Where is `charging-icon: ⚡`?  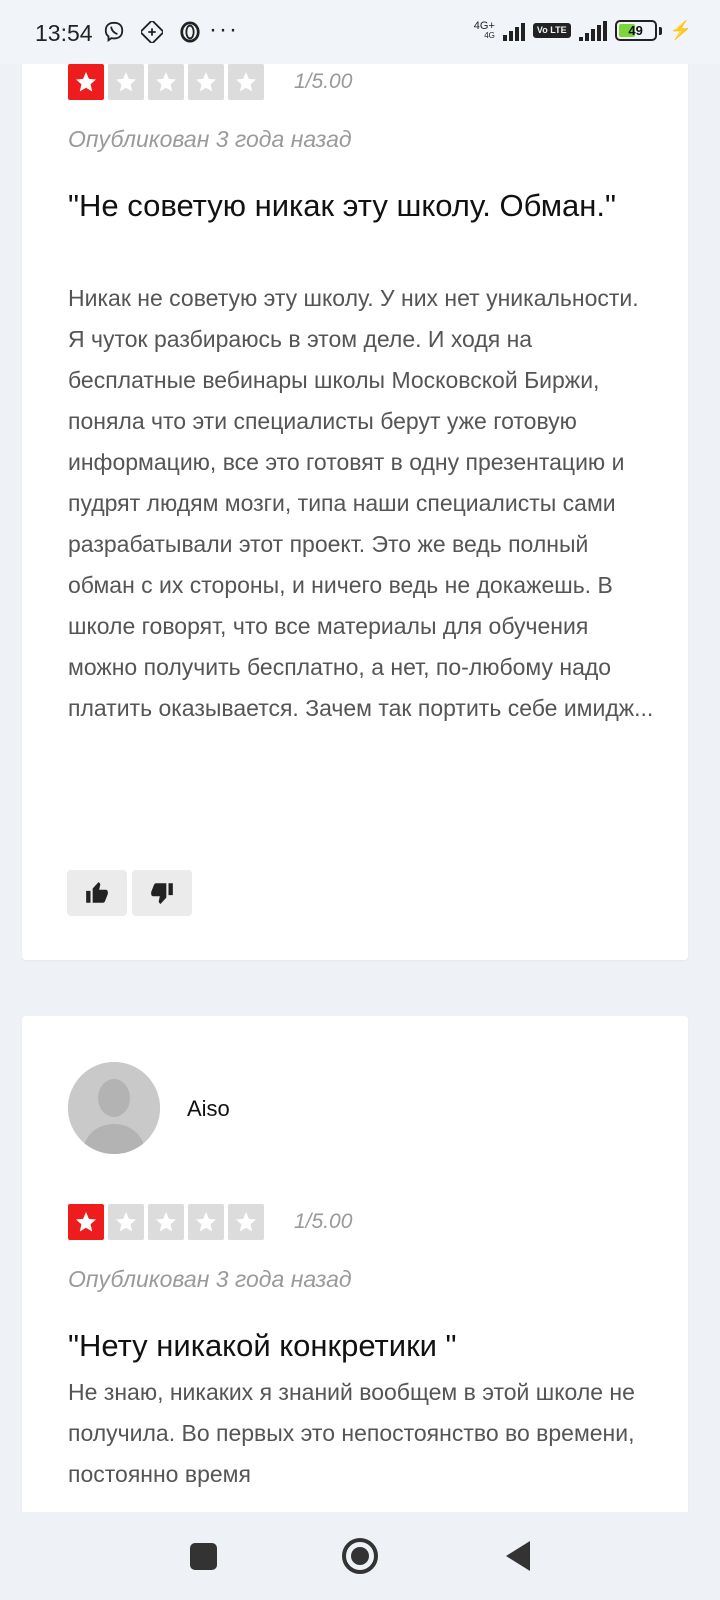
charging-icon: ⚡ is located at coordinates (680, 30).